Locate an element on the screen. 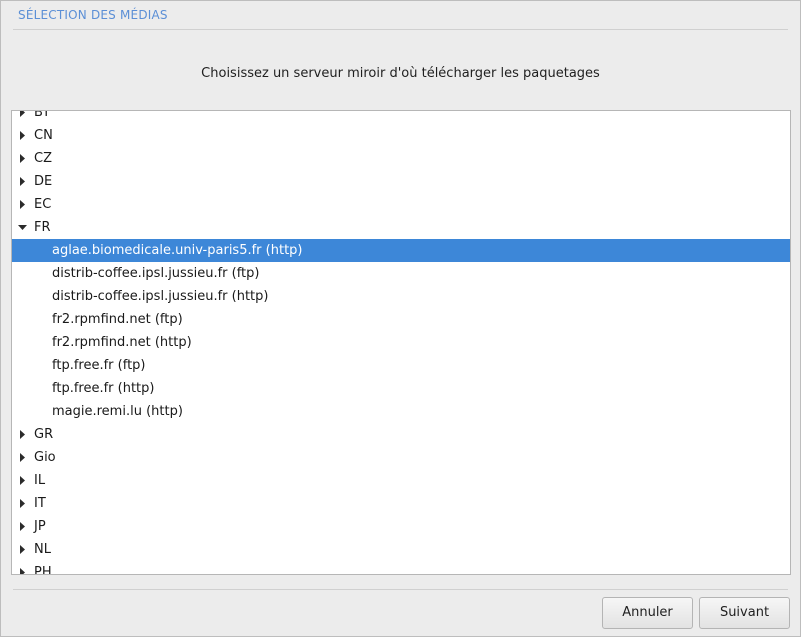  tree-row-label: magie.remi.lu (http) is located at coordinates (117, 411).